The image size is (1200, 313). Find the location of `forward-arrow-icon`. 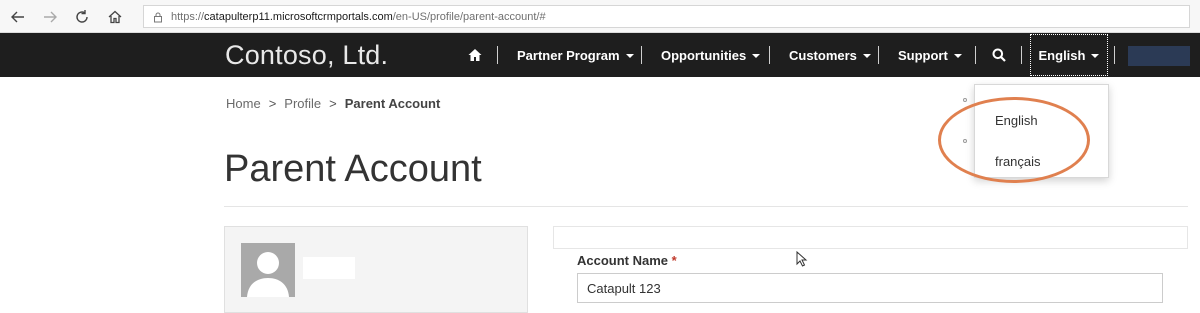

forward-arrow-icon is located at coordinates (50, 17).